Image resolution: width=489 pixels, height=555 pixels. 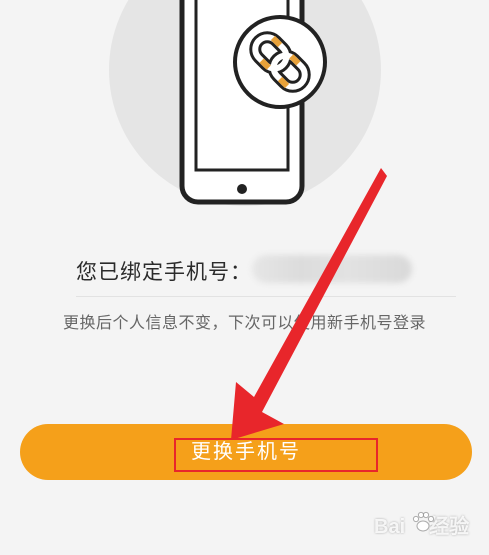 What do you see at coordinates (244, 322) in the screenshot?
I see `change-hint-text: 更换后个人信息不变，下次可以使用新手机号登录` at bounding box center [244, 322].